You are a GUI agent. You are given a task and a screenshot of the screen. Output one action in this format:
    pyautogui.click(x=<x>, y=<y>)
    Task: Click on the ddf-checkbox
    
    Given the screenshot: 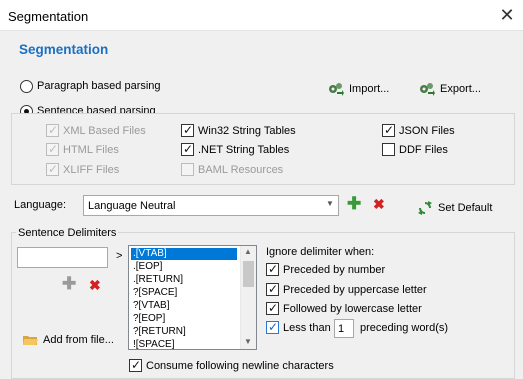 What is the action you would take?
    pyautogui.click(x=388, y=149)
    